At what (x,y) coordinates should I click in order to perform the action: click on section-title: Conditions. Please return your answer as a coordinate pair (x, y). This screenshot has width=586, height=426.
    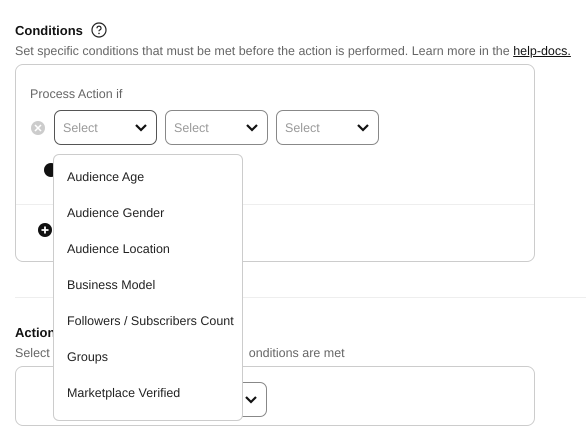
    Looking at the image, I should click on (49, 30).